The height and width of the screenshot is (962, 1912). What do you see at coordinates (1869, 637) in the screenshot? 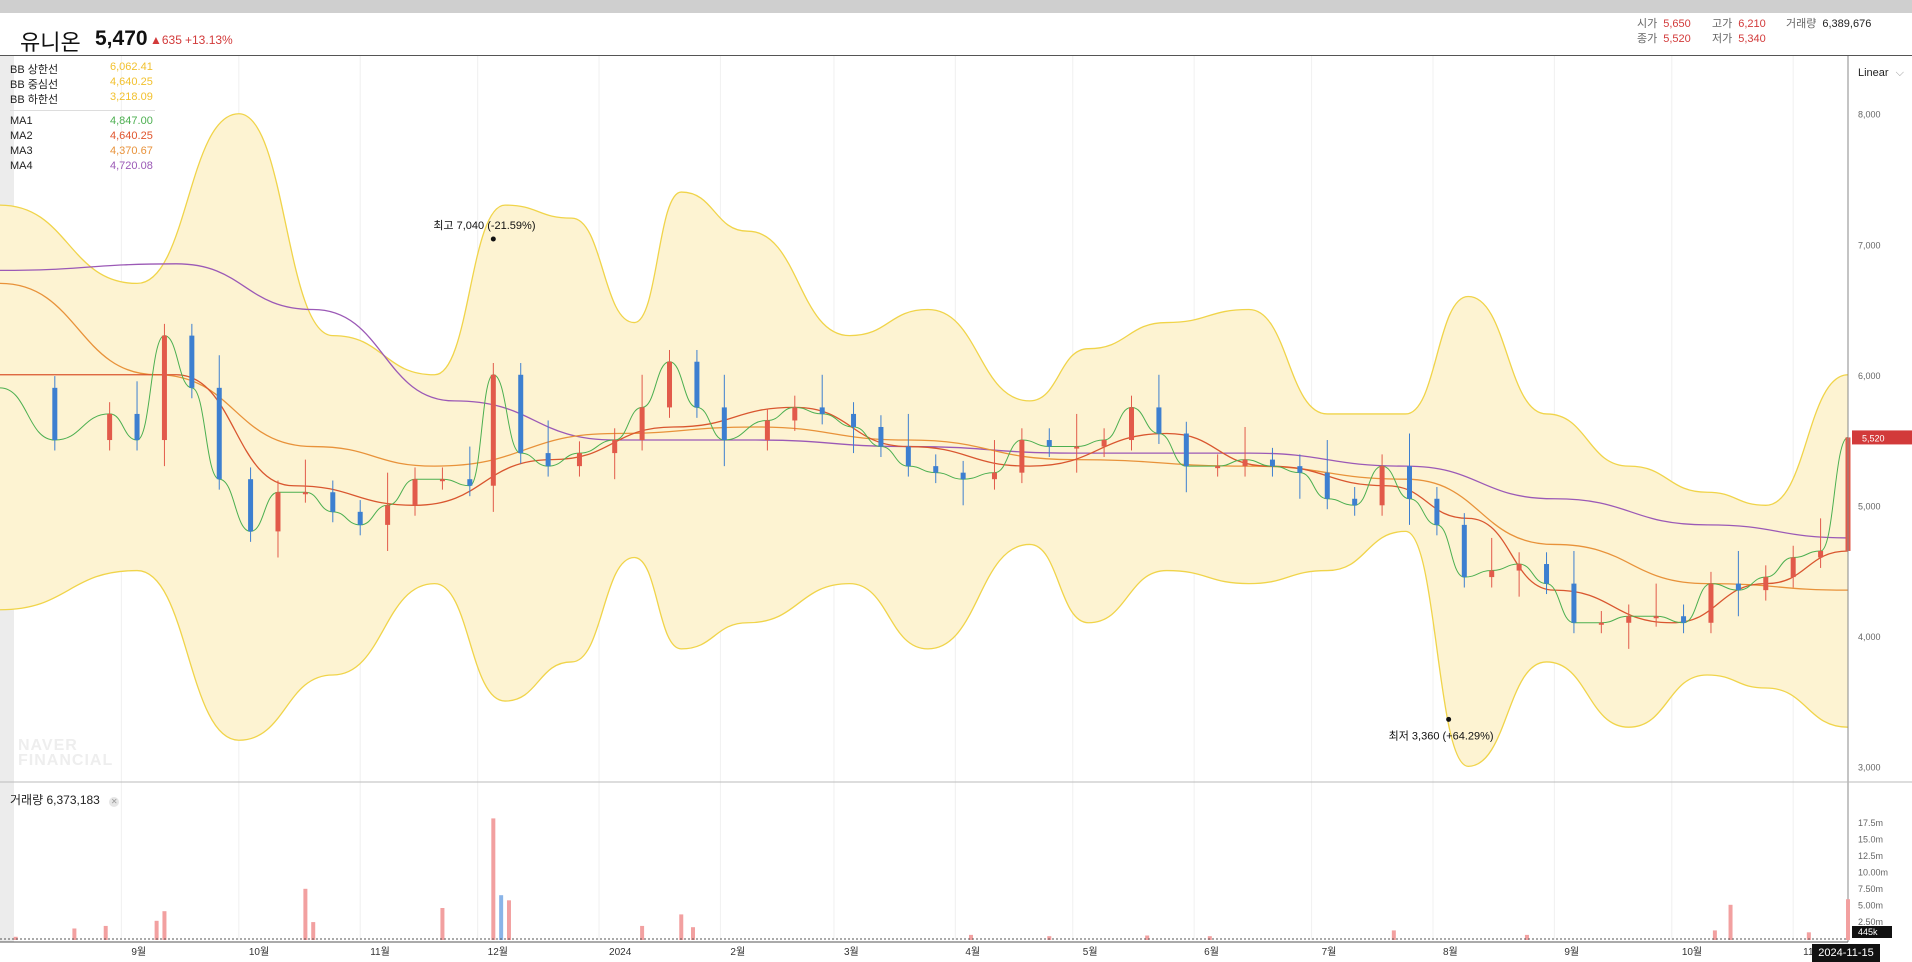
I see `y-tick-label: 4,000` at bounding box center [1869, 637].